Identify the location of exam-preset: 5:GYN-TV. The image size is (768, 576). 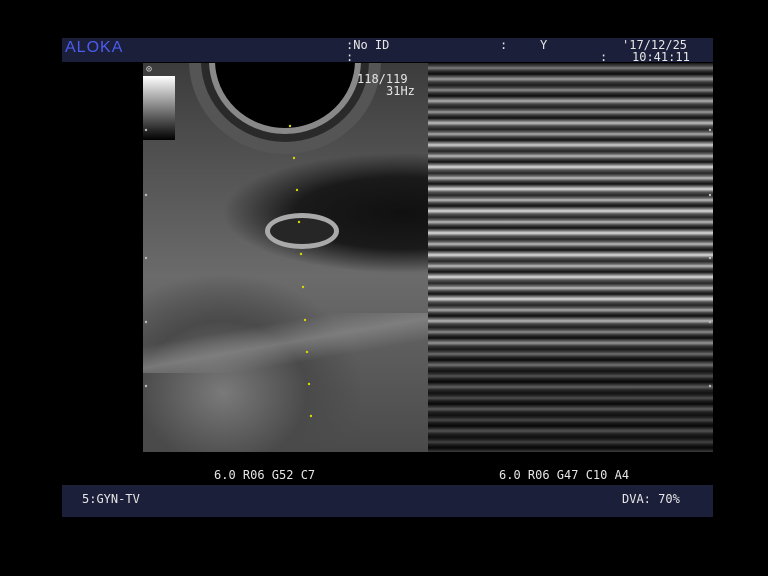
(111, 499).